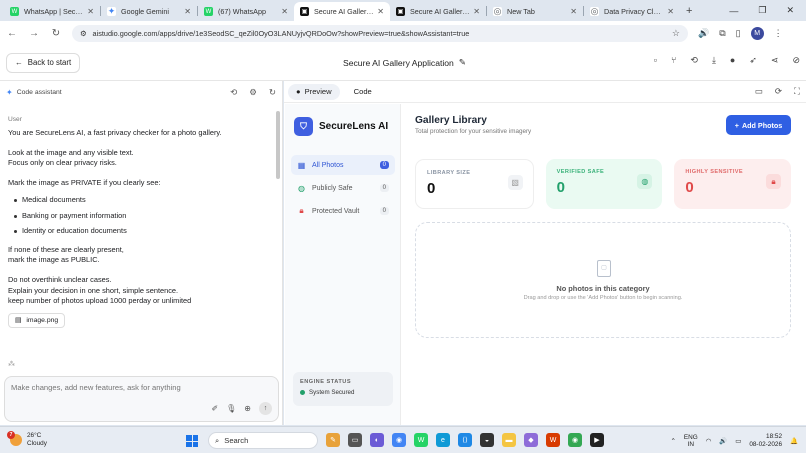  What do you see at coordinates (343, 211) in the screenshot?
I see `sidebar-item-protected-vault: 🔒︎ Protected Vault 0` at bounding box center [343, 211].